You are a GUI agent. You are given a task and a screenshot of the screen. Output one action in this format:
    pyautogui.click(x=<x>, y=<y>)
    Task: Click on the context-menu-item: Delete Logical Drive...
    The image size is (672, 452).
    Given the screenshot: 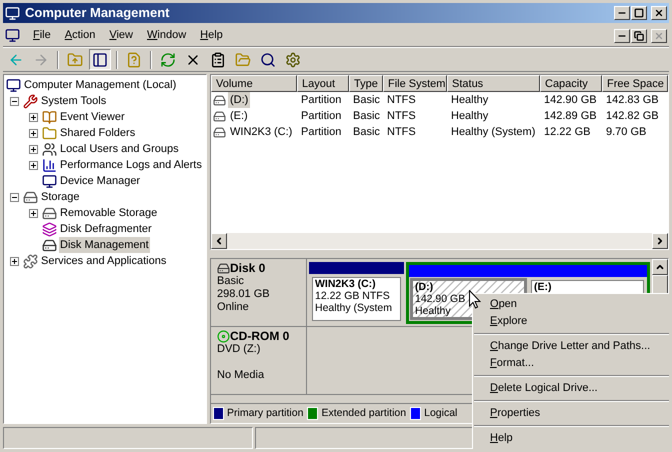 What is the action you would take?
    pyautogui.click(x=571, y=388)
    